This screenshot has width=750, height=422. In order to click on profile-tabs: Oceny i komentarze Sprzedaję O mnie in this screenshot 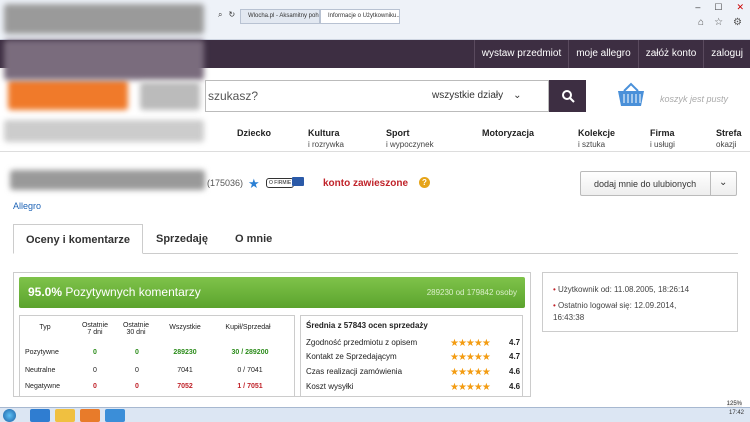, I will do `click(375, 239)`.